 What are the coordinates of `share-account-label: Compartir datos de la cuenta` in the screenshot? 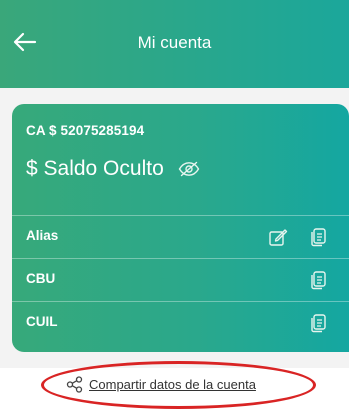 It's located at (172, 384).